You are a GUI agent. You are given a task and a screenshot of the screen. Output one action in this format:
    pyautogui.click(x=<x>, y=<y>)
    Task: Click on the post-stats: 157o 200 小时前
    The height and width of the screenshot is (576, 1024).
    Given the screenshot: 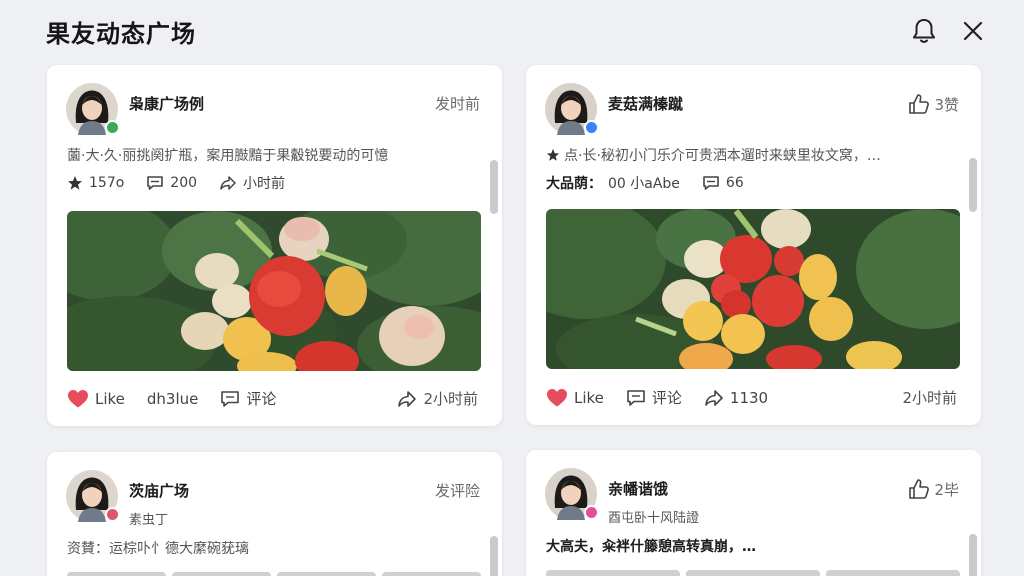 What is the action you would take?
    pyautogui.click(x=176, y=183)
    